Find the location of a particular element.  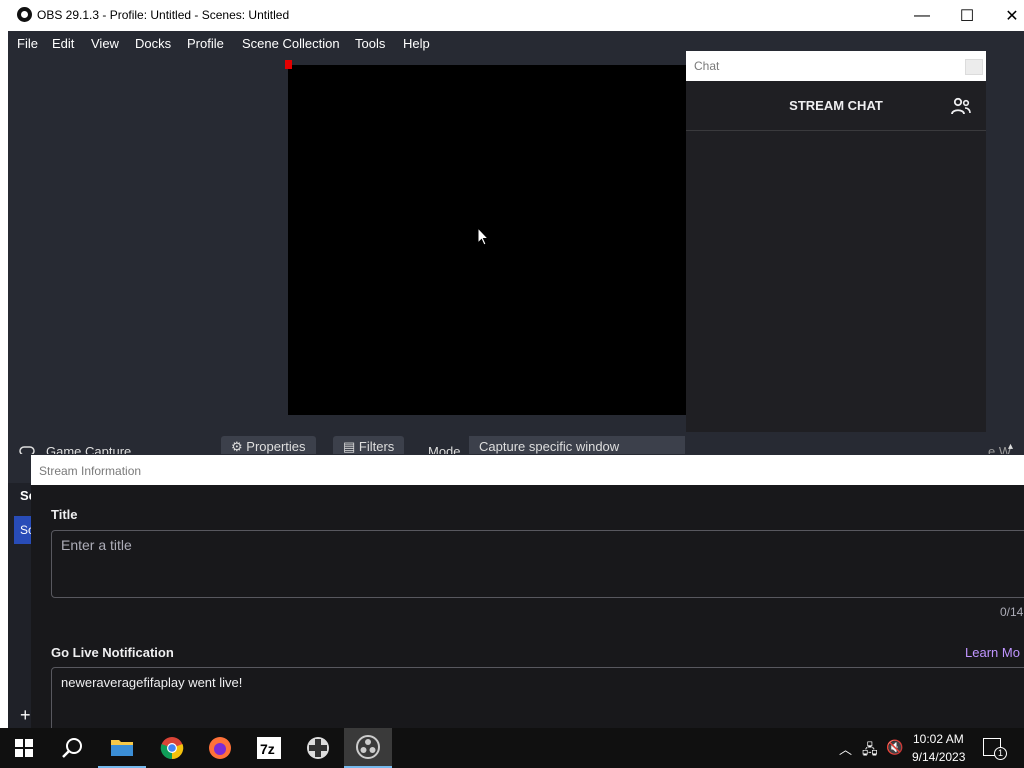

notification-count-badge: 1 is located at coordinates (1000, 753).